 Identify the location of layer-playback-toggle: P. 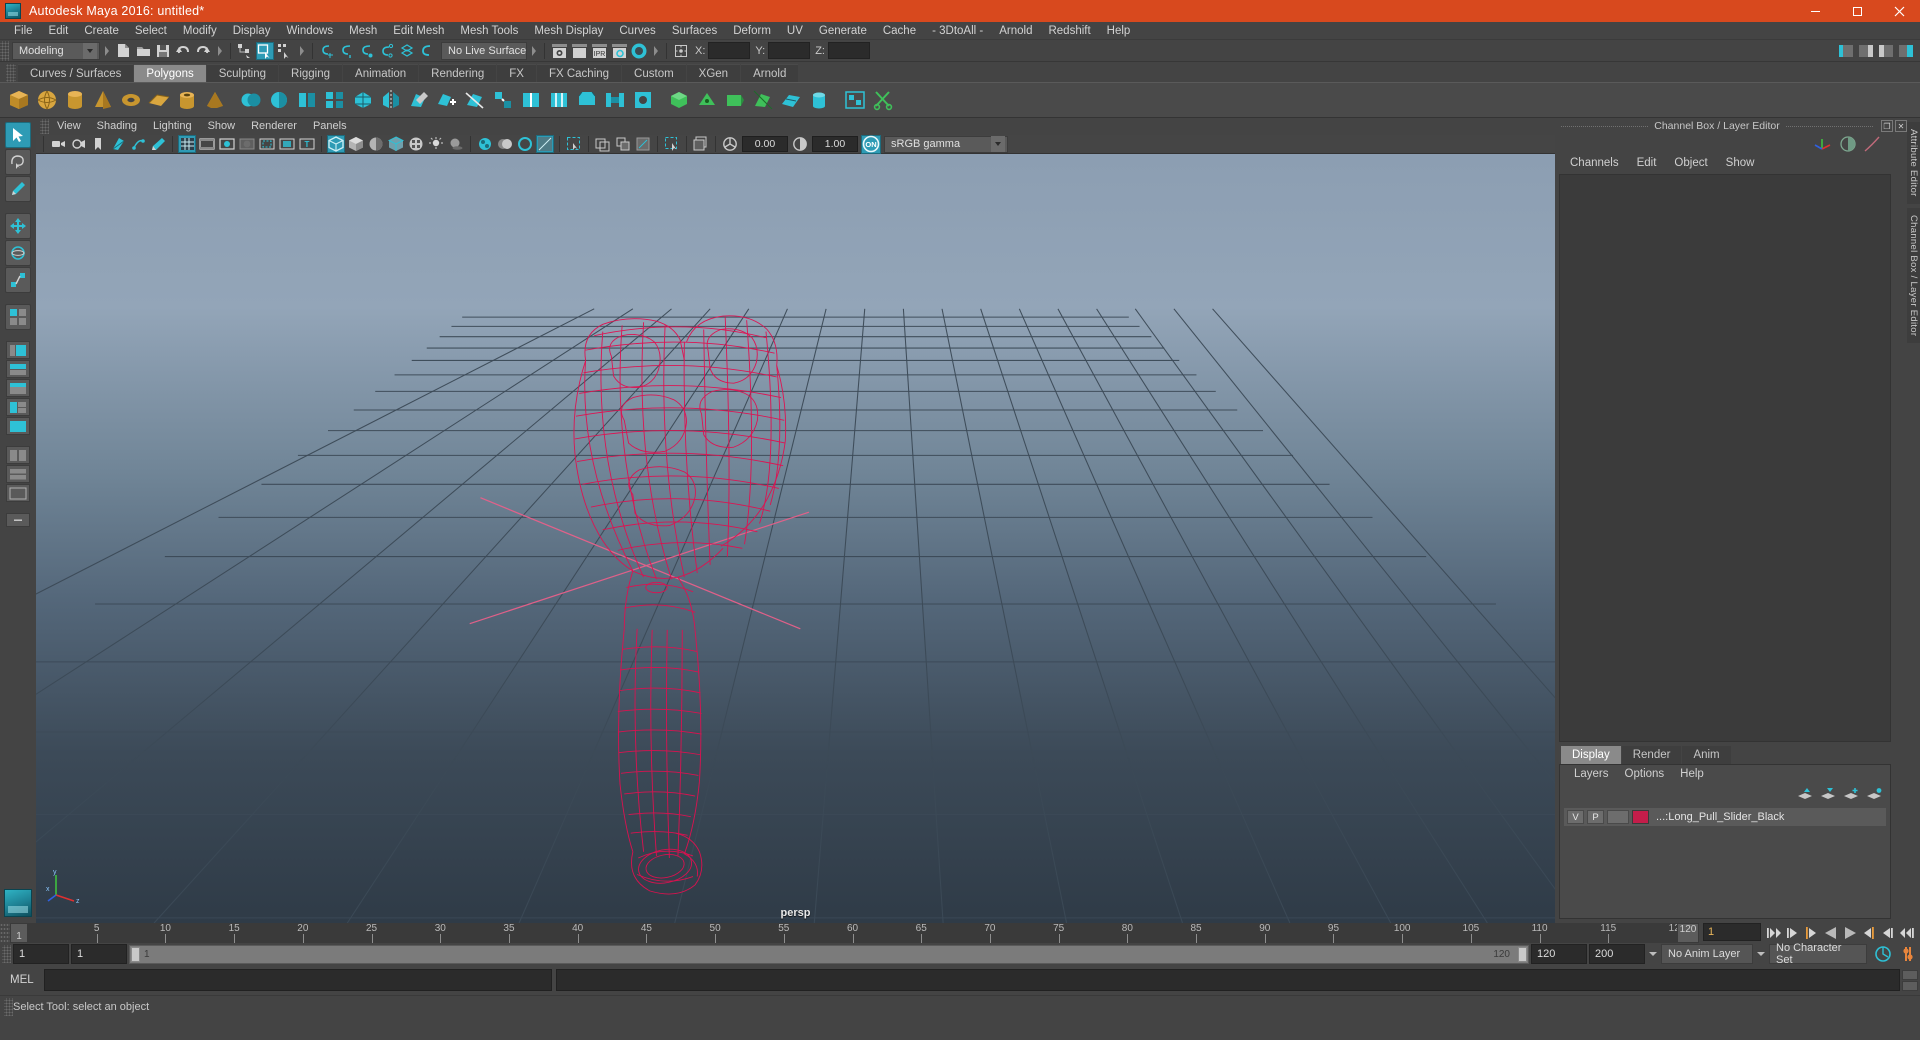
(1595, 817).